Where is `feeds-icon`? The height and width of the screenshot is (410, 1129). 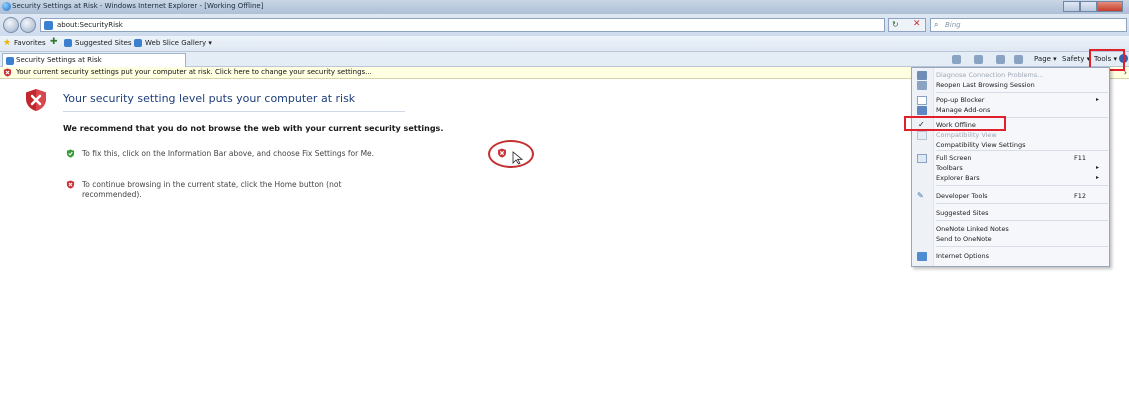 feeds-icon is located at coordinates (978, 59).